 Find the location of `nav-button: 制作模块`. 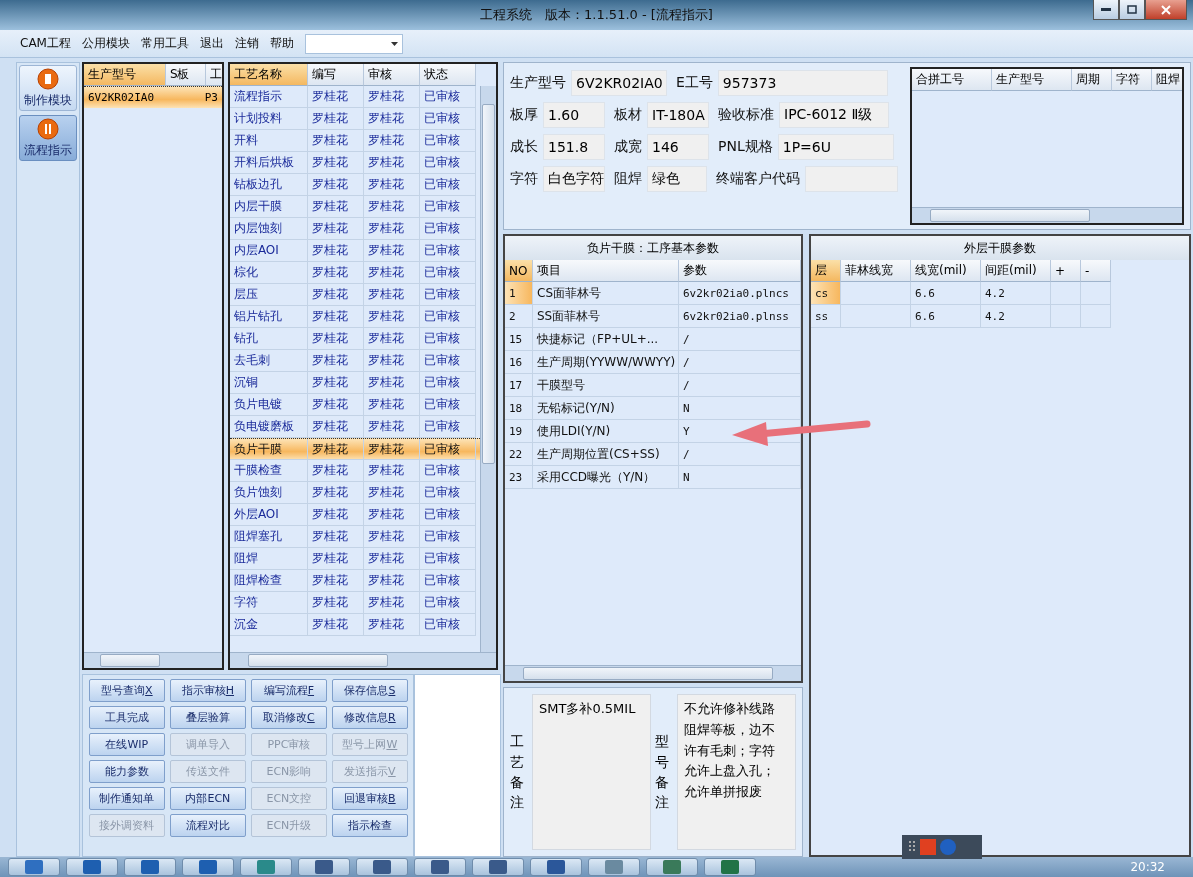

nav-button: 制作模块 is located at coordinates (48, 88).